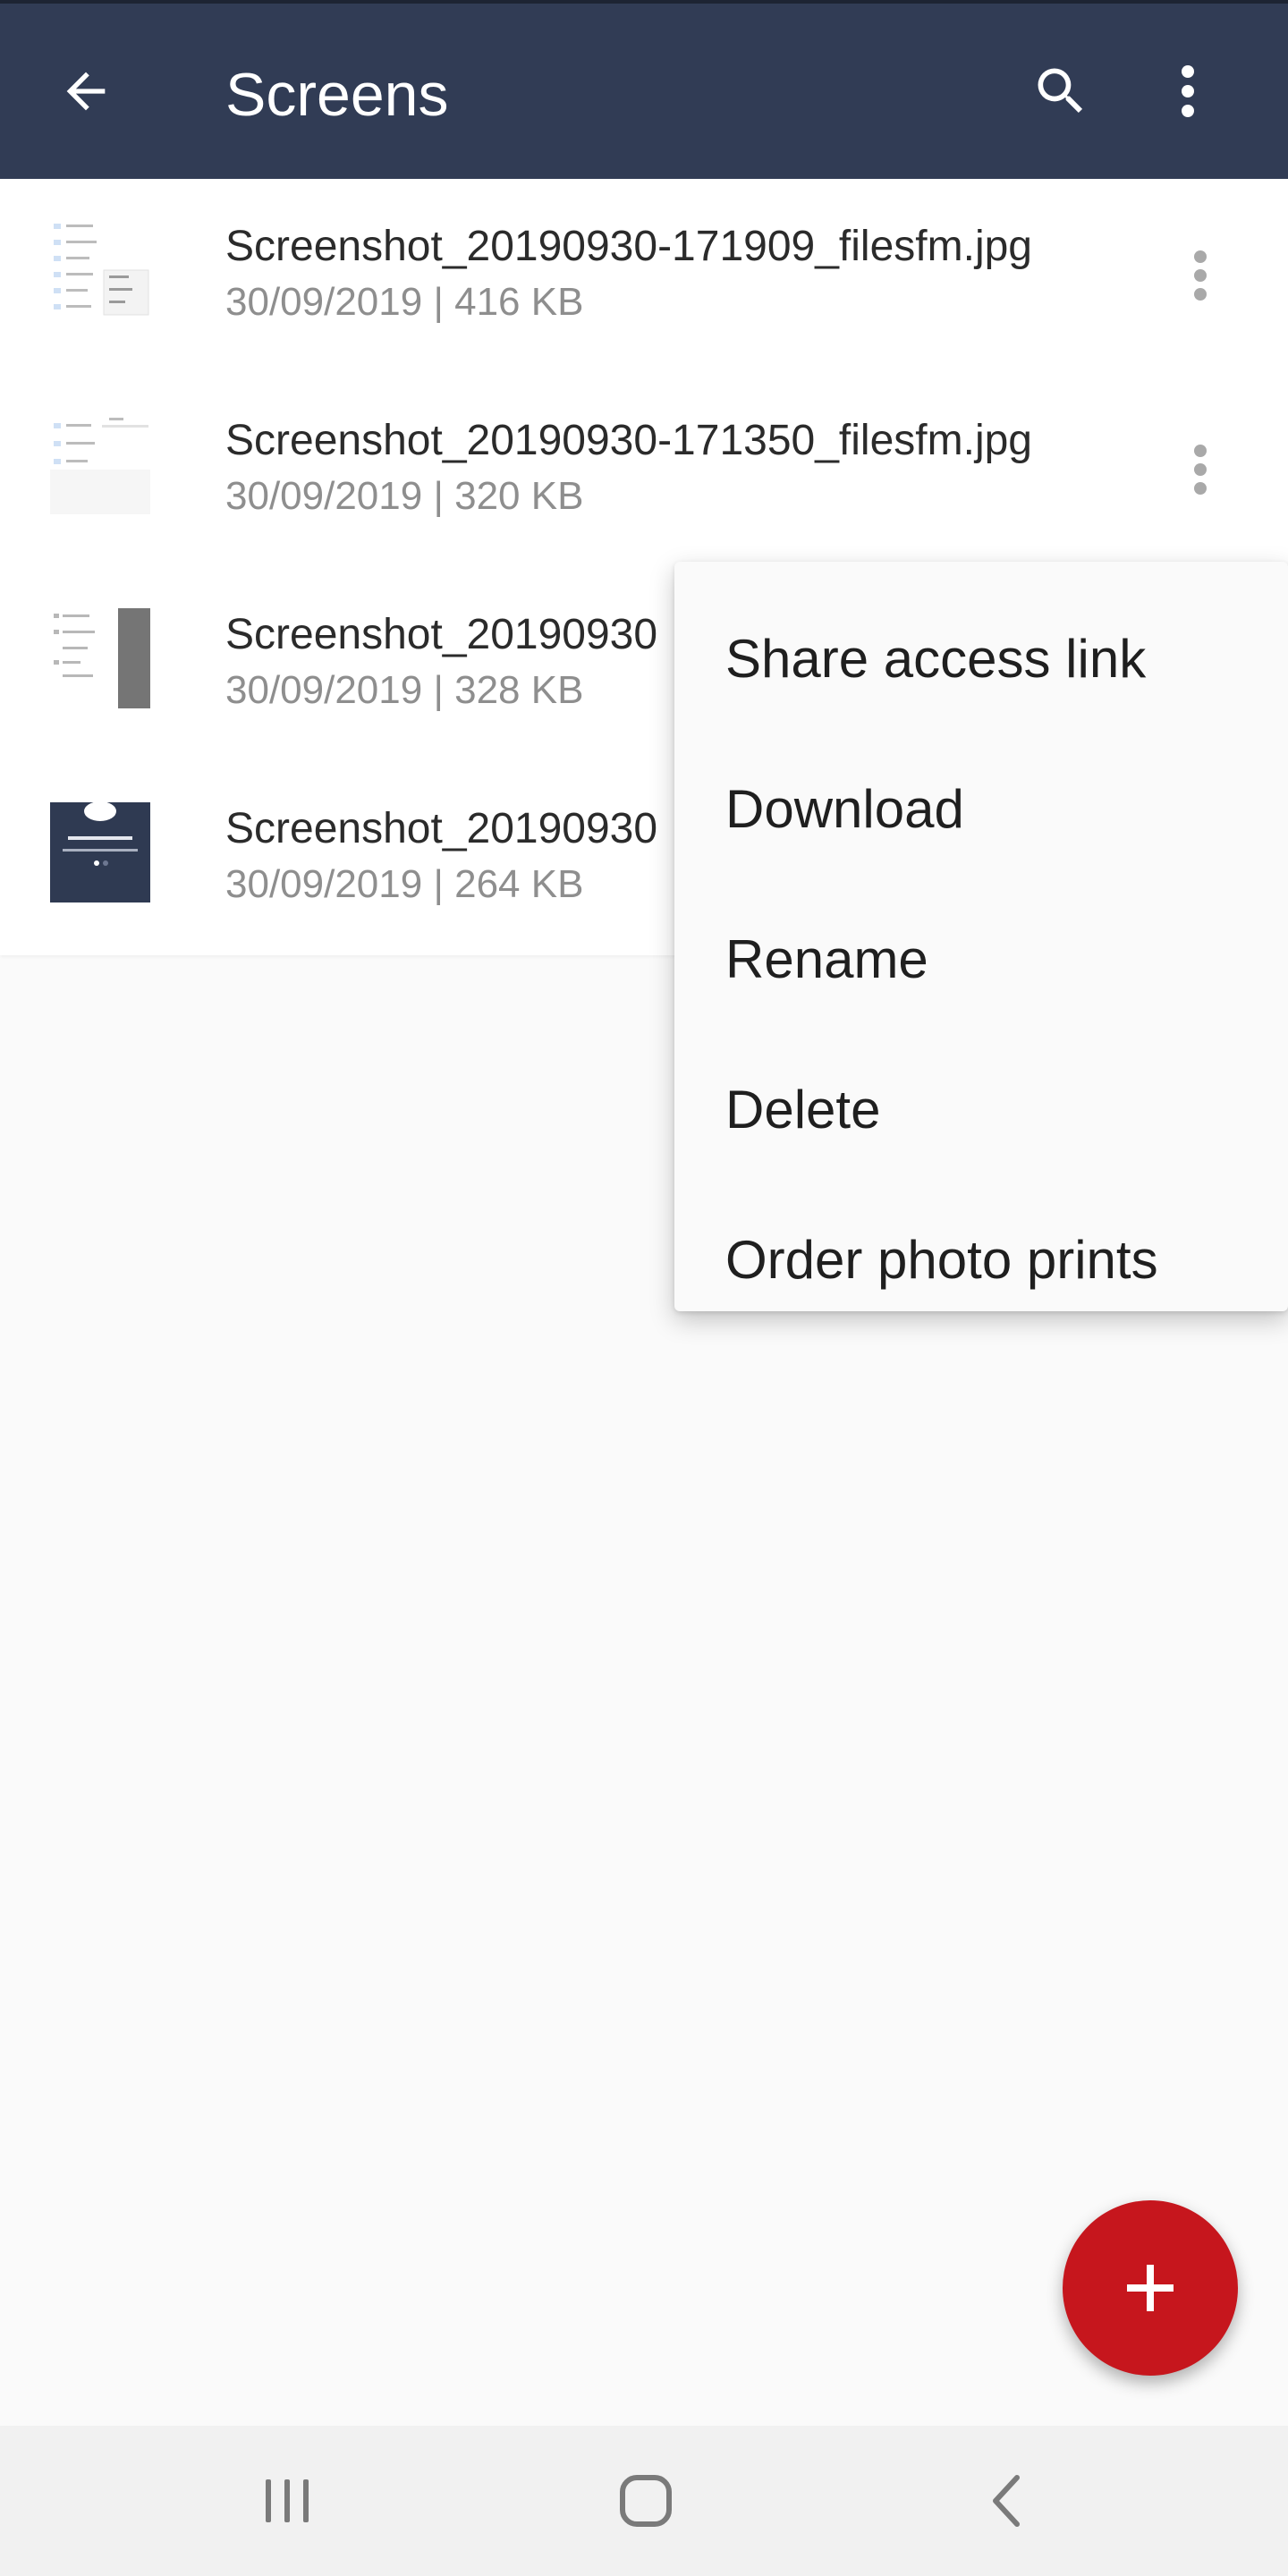  I want to click on system-nav-bar, so click(644, 2501).